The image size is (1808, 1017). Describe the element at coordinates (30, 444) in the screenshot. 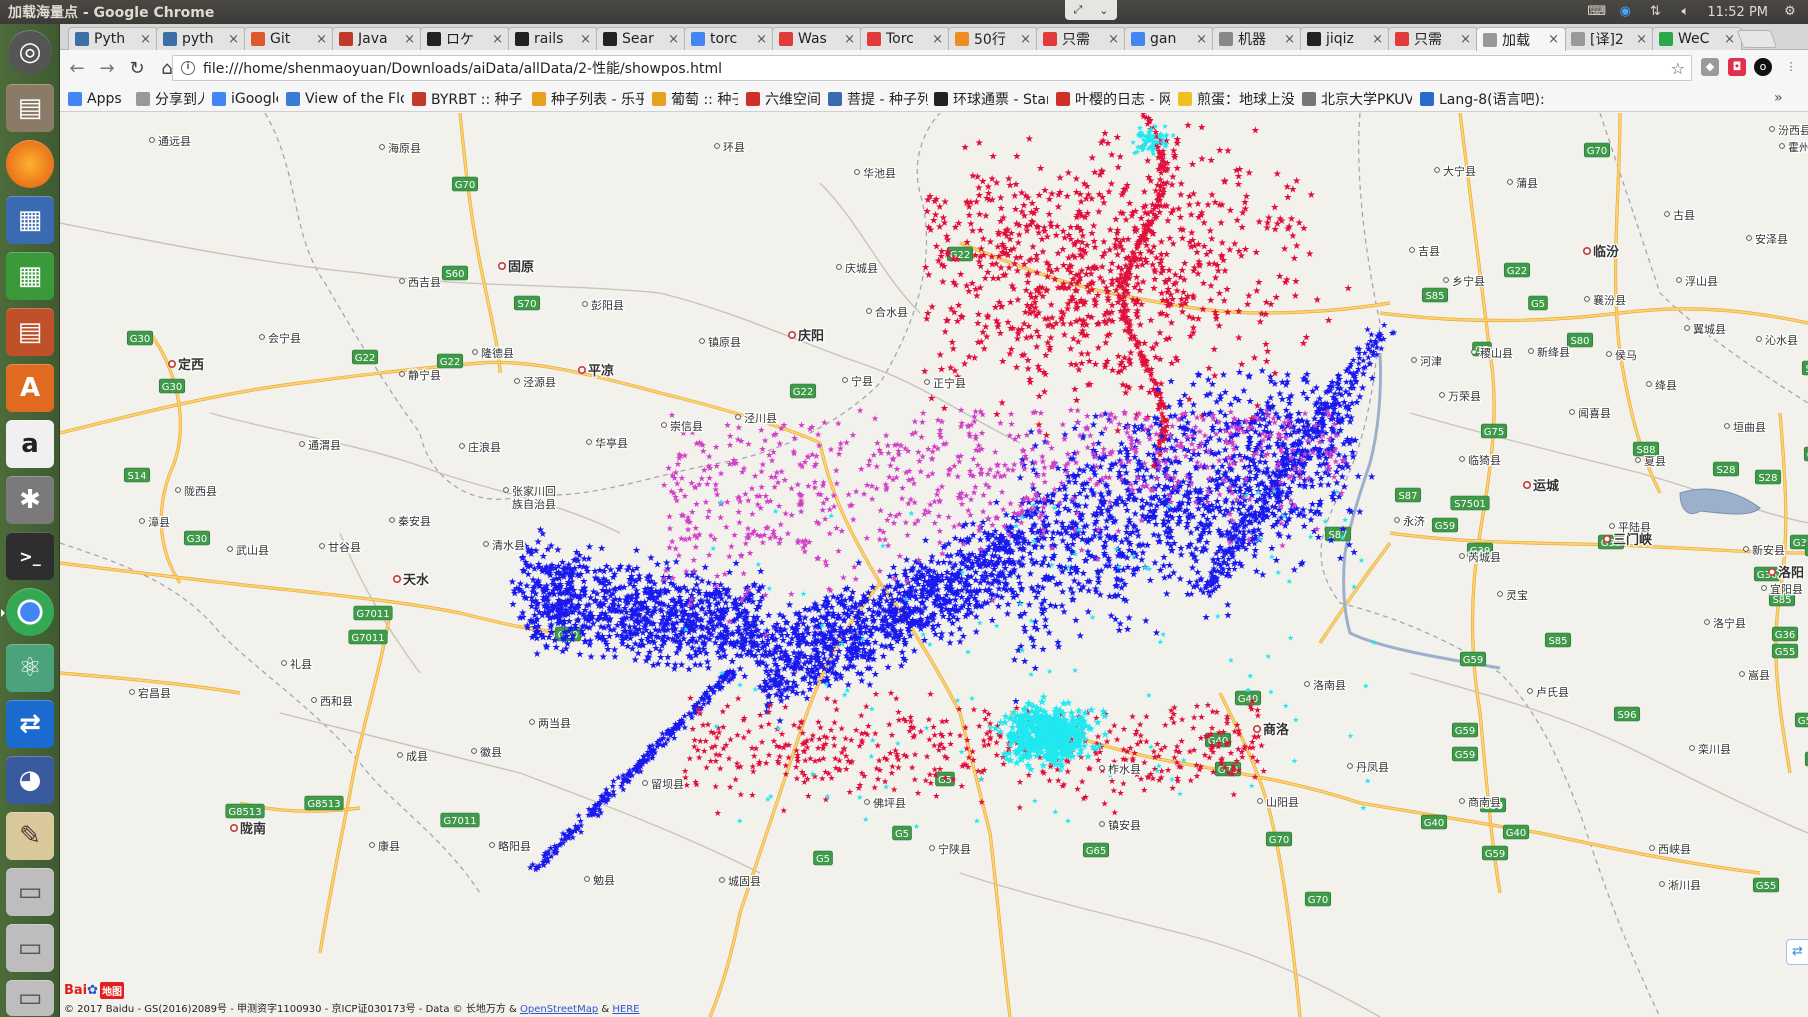

I see `amazon-icon: a` at that location.